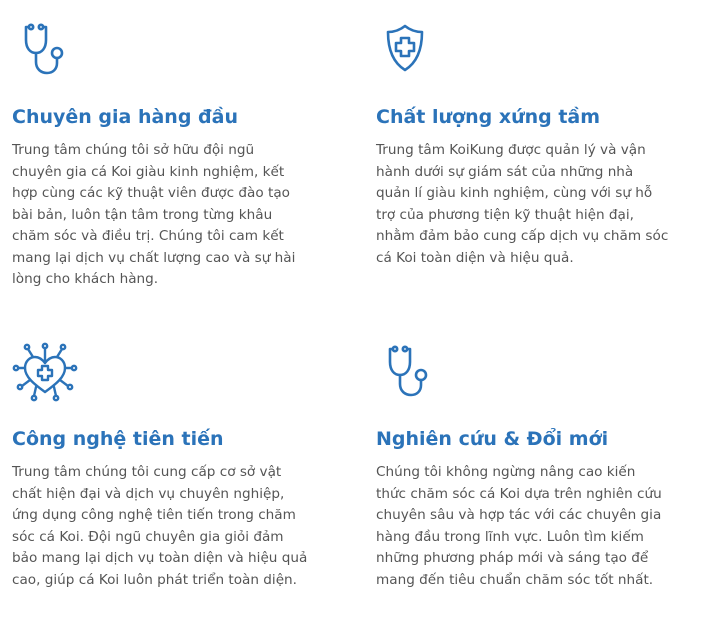 The width and height of the screenshot is (702, 632). What do you see at coordinates (505, 214) in the screenshot?
I see `description-line: trợ của phương tiện kỹ thuật hiện đại,` at bounding box center [505, 214].